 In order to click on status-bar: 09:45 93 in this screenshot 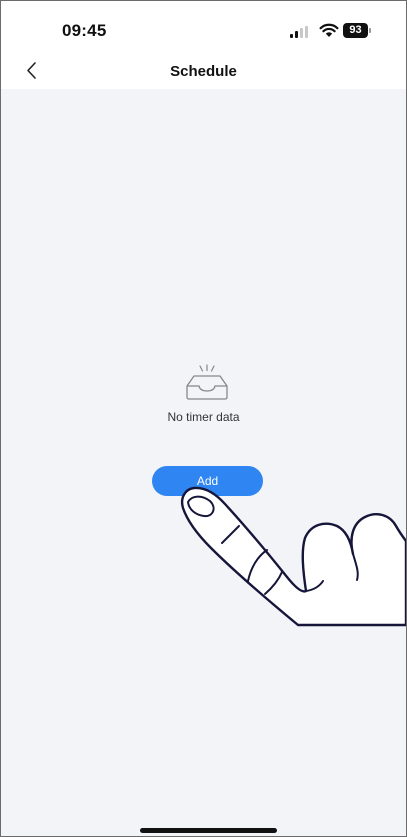, I will do `click(203, 28)`.